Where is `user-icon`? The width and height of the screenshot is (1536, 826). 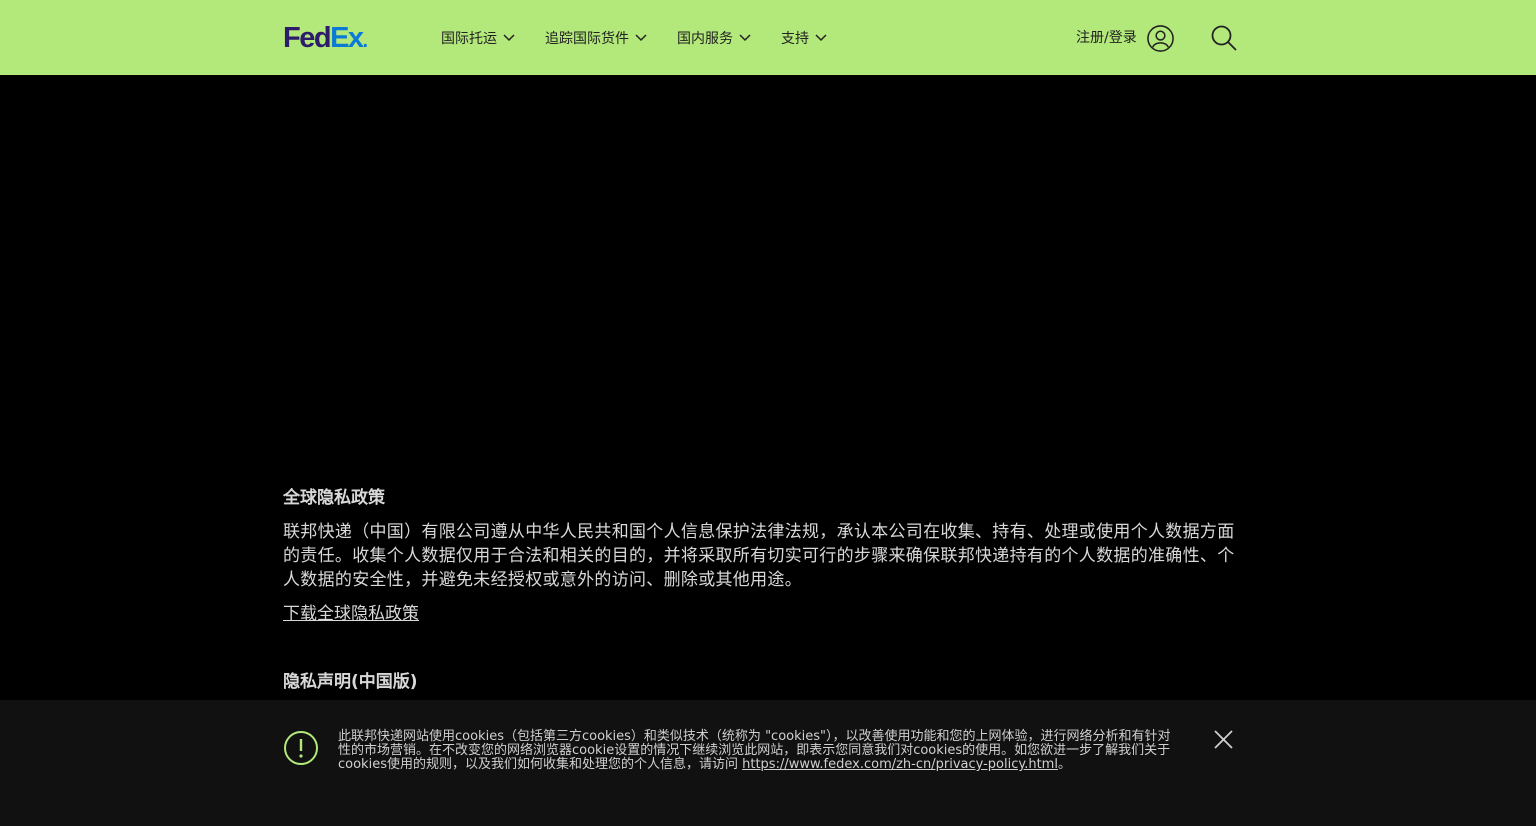 user-icon is located at coordinates (1160, 38).